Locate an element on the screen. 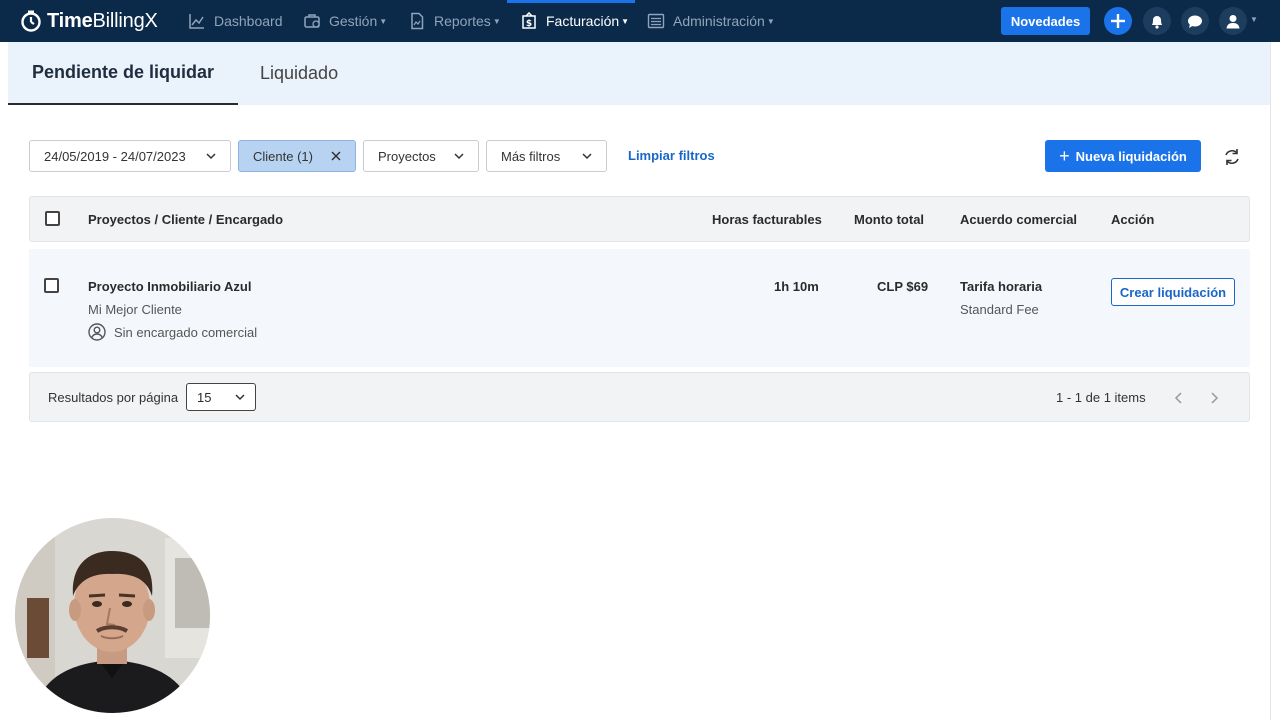  per-page-label: Resultados por página is located at coordinates (113, 397).